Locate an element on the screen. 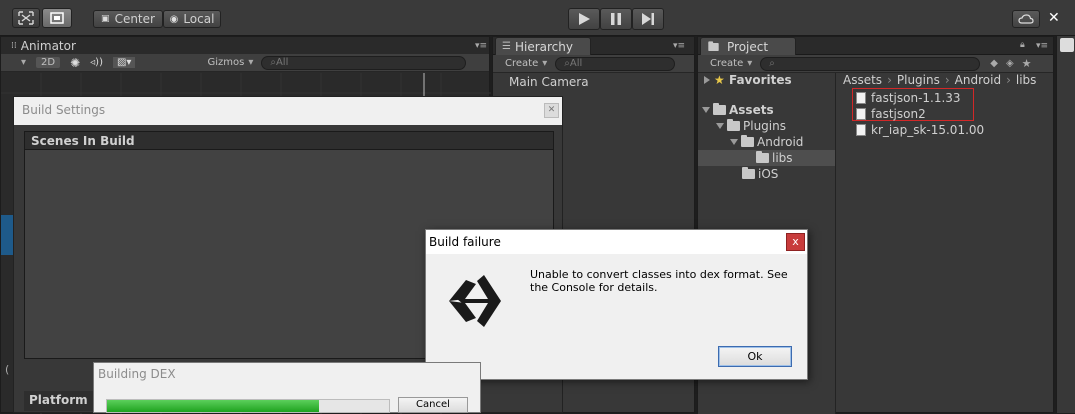 This screenshot has height=414, width=1075. tree-item-label: Plugins is located at coordinates (764, 126).